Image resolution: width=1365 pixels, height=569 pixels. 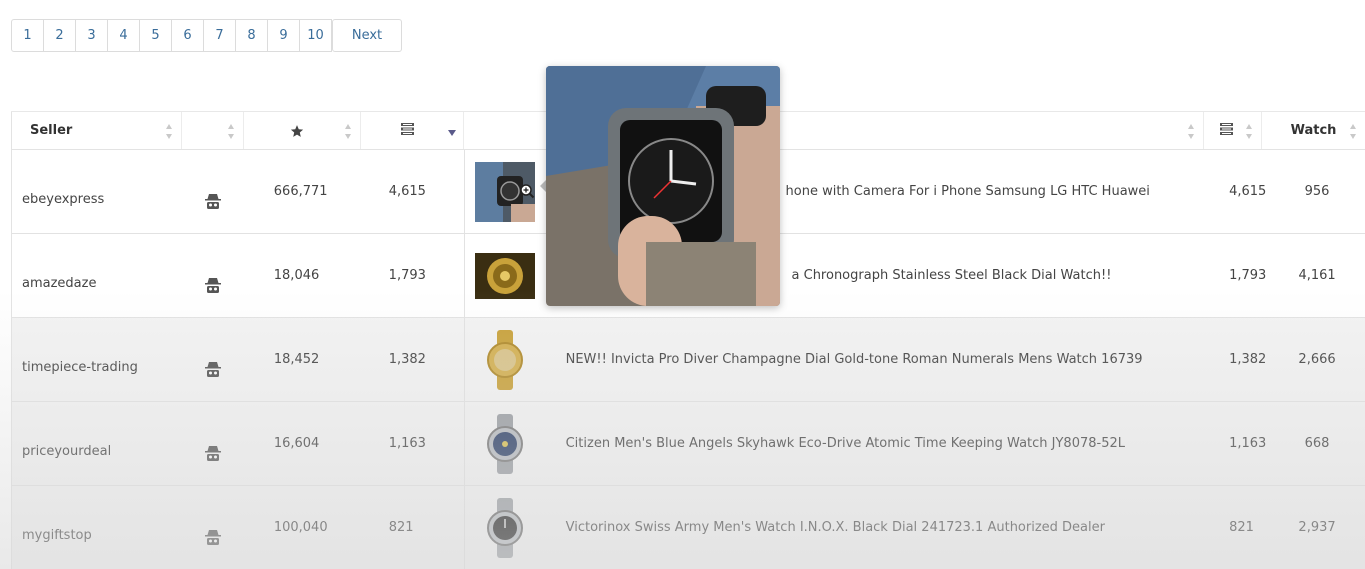 What do you see at coordinates (96, 130) in the screenshot?
I see `seller-column-header: Seller` at bounding box center [96, 130].